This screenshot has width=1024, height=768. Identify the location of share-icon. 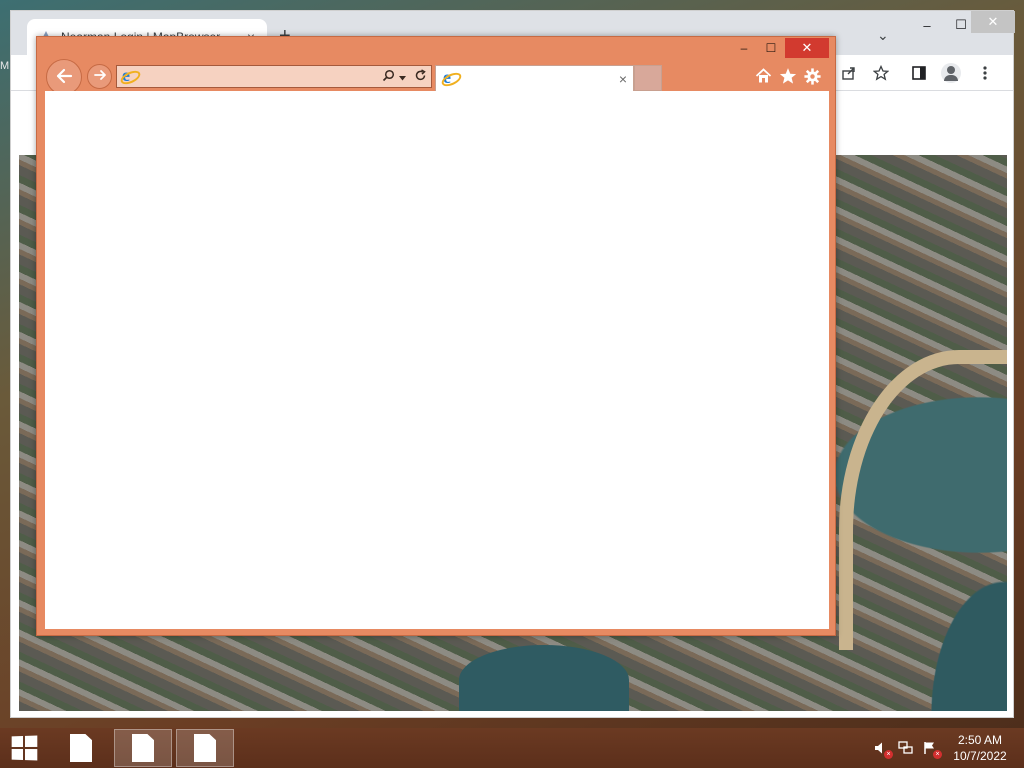
(849, 73).